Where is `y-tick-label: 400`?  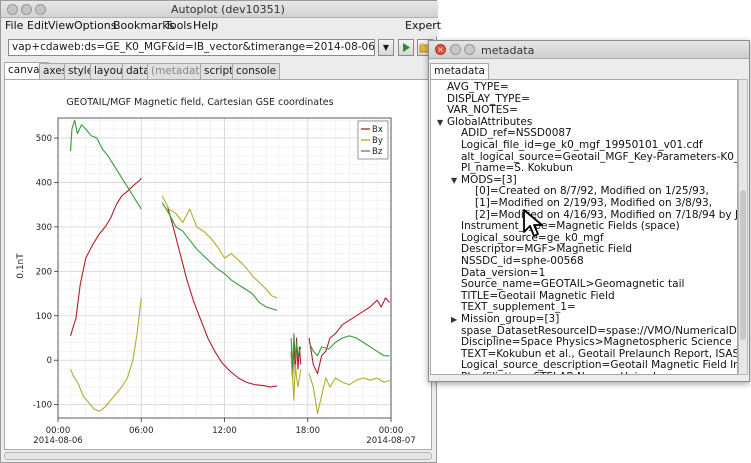
y-tick-label: 400 is located at coordinates (44, 183).